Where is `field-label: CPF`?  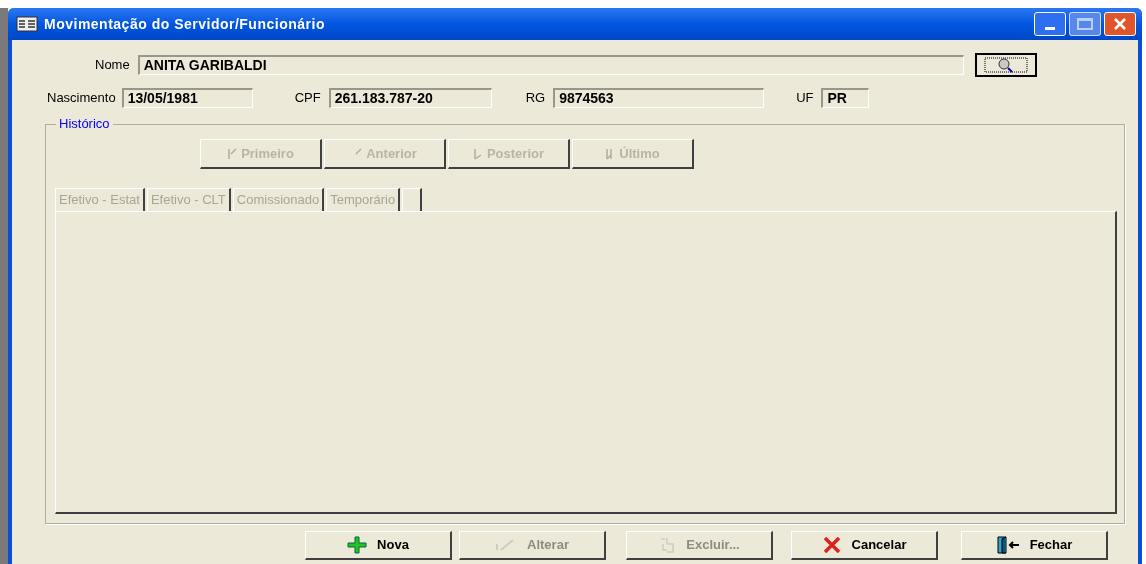
field-label: CPF is located at coordinates (307, 98).